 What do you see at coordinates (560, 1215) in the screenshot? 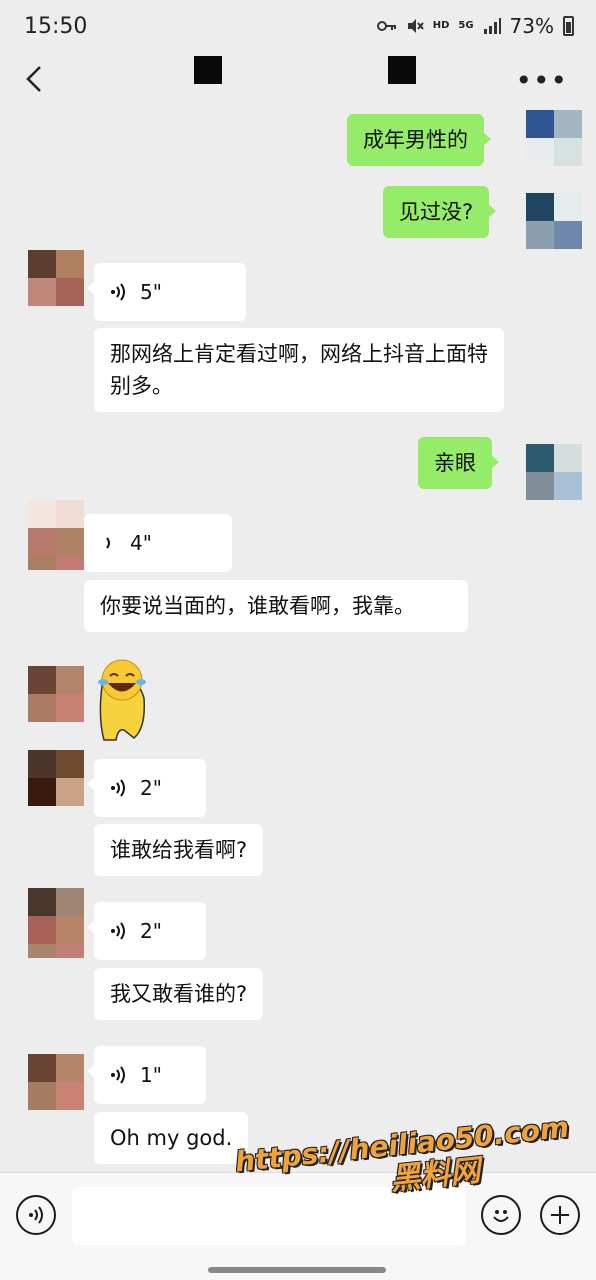
I see `plus-icon` at bounding box center [560, 1215].